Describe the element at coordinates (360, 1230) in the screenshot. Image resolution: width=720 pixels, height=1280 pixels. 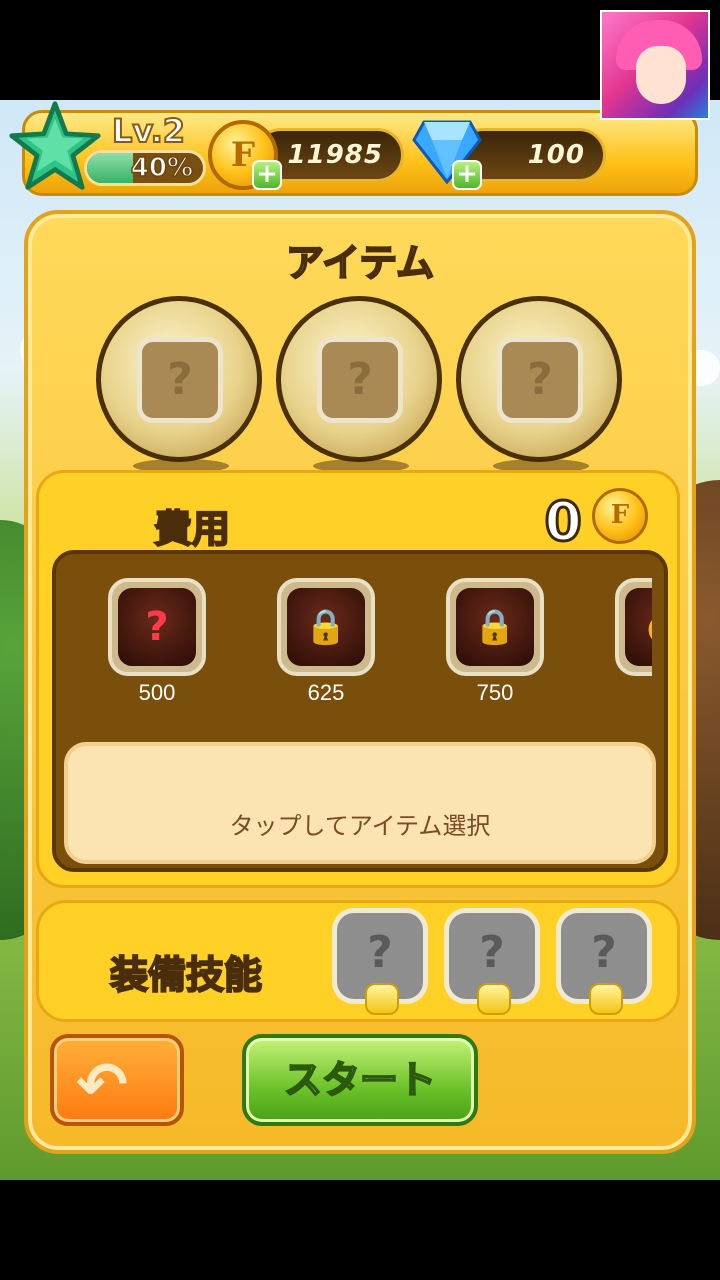
I see `navigation-bar` at that location.